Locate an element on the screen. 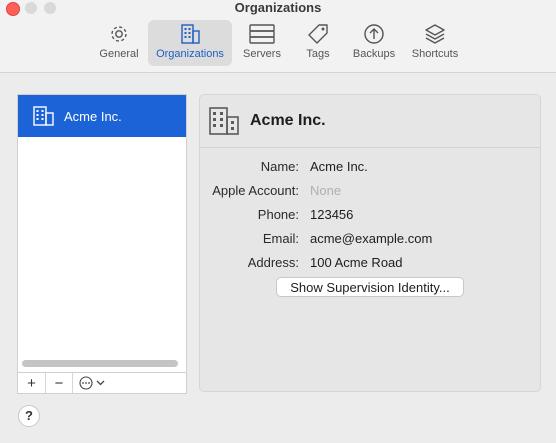 The image size is (556, 443). toolbar-shortcuts: Shortcuts is located at coordinates (435, 43).